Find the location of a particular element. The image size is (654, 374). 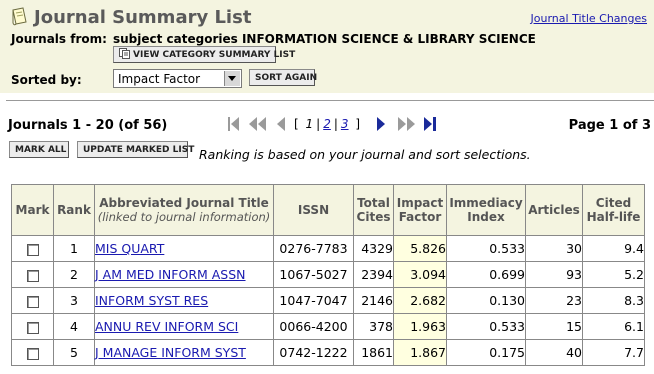

total-cites-cell: 2146 is located at coordinates (373, 300).